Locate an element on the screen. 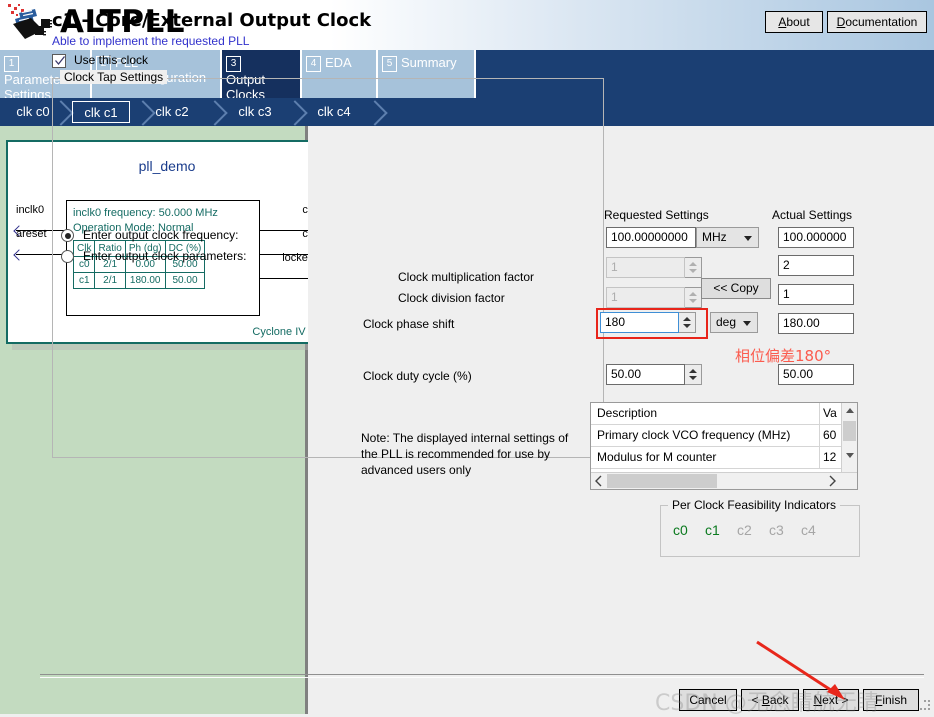 This screenshot has height=717, width=934. footer-divider is located at coordinates (482, 676).